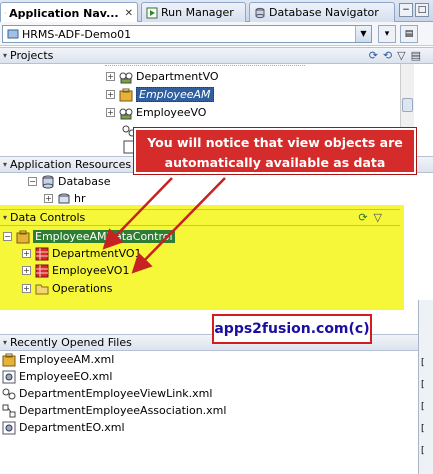 This screenshot has height=474, width=433. I want to click on application-module-icon, so click(9, 359).